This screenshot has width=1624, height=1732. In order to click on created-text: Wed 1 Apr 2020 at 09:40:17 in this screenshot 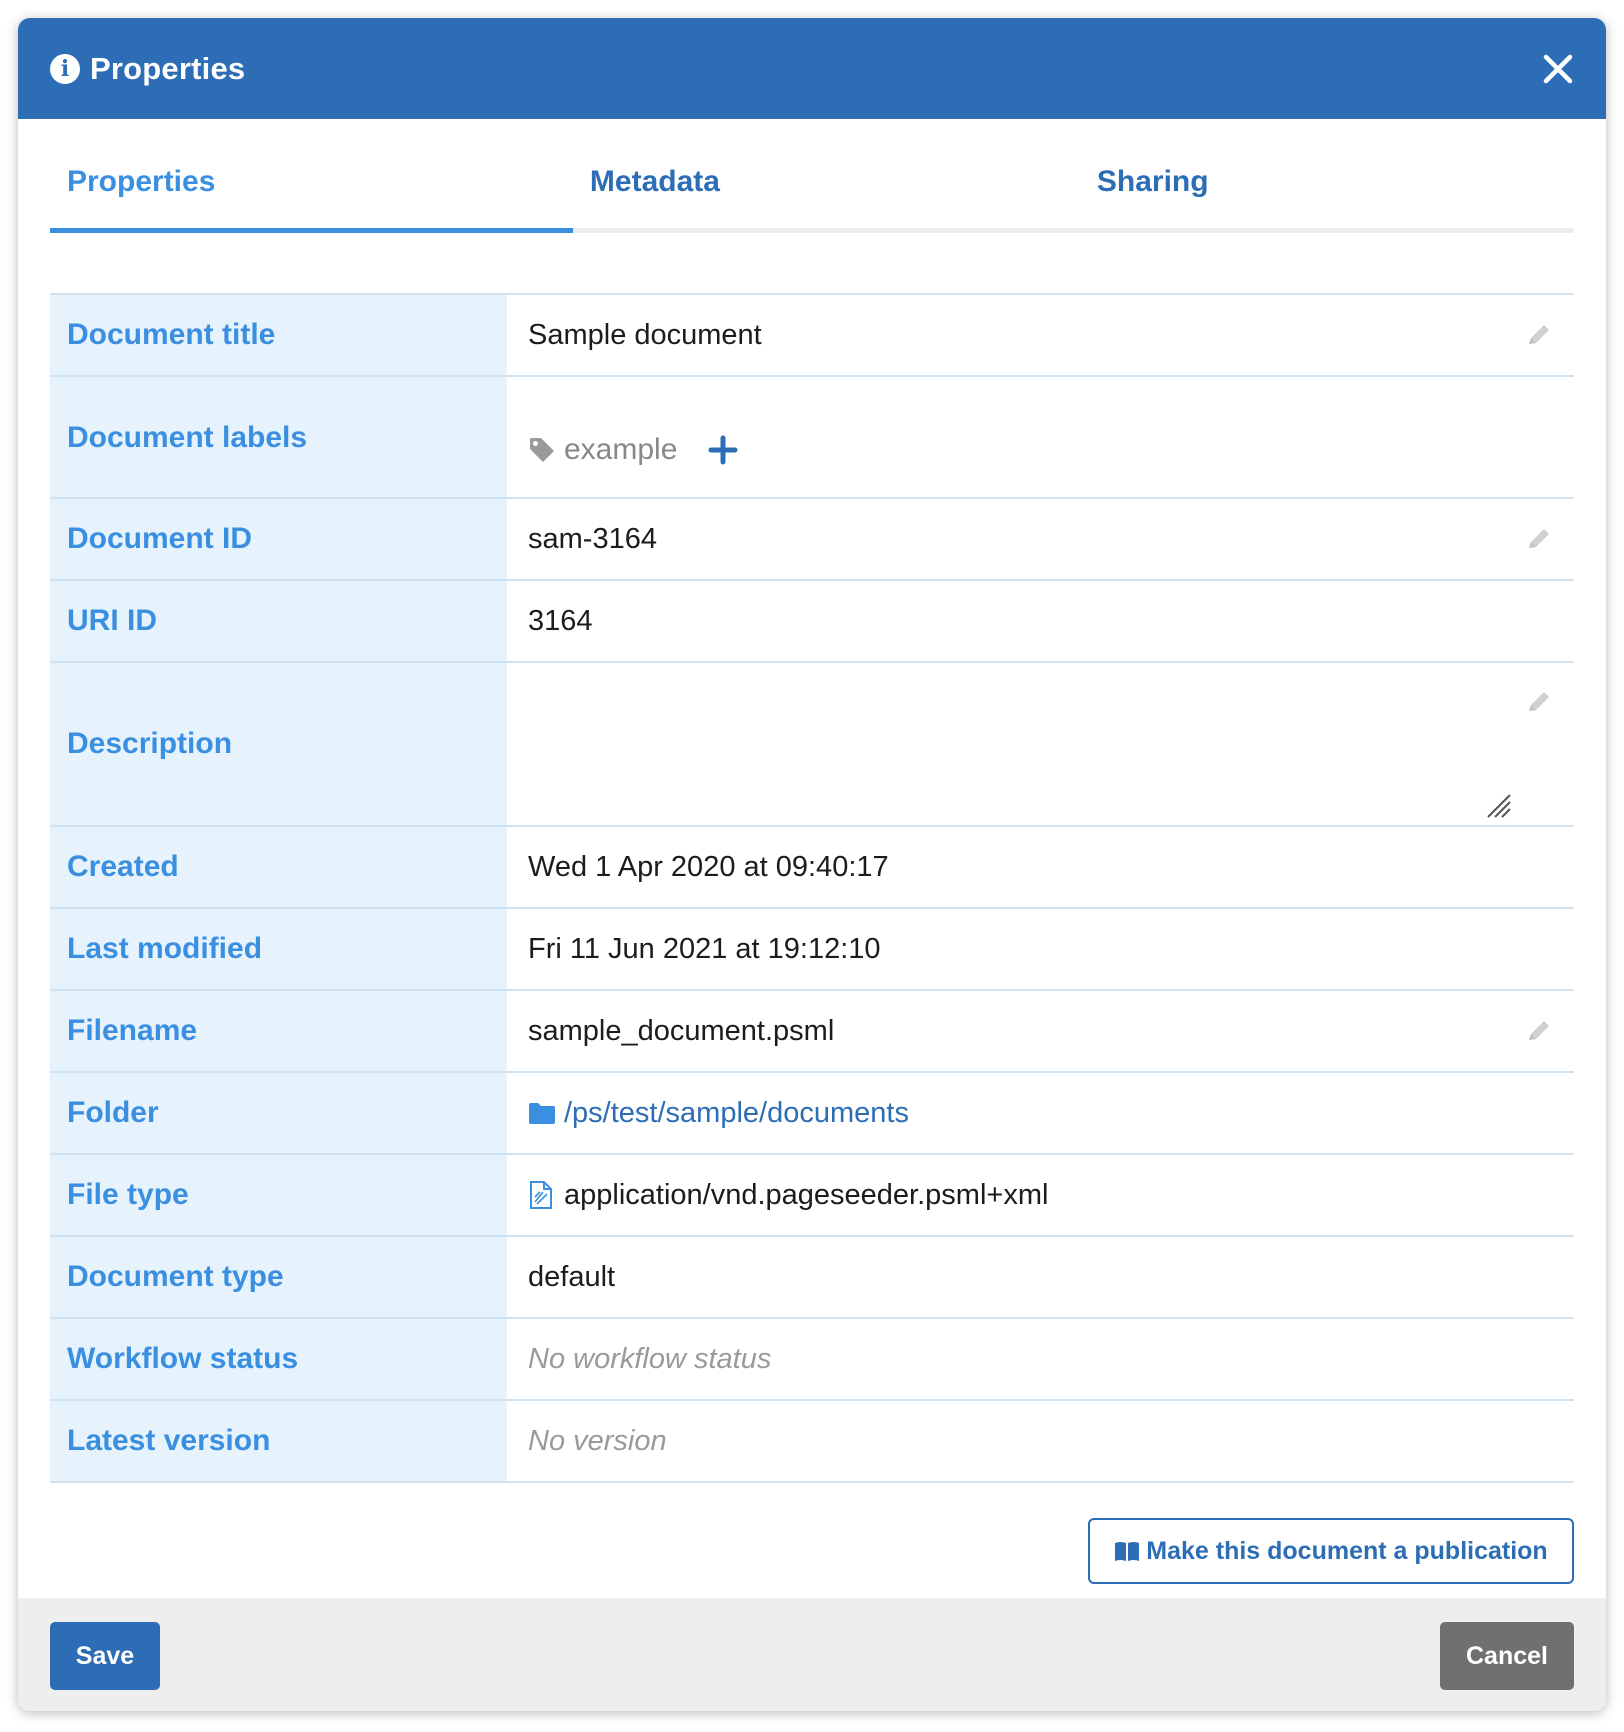, I will do `click(708, 866)`.